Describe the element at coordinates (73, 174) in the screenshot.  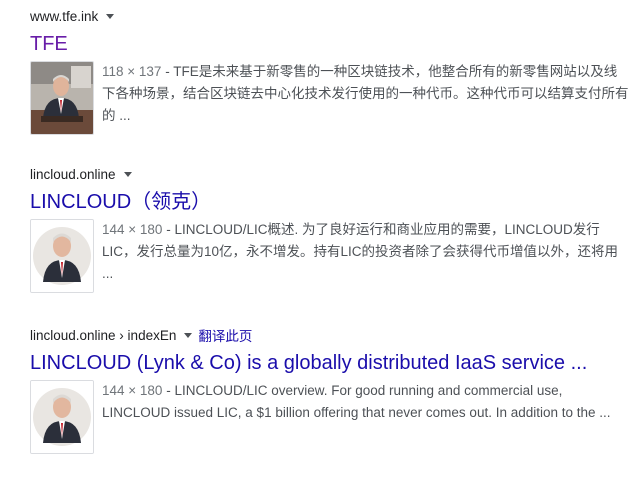
I see `result-site: lincloud.online` at that location.